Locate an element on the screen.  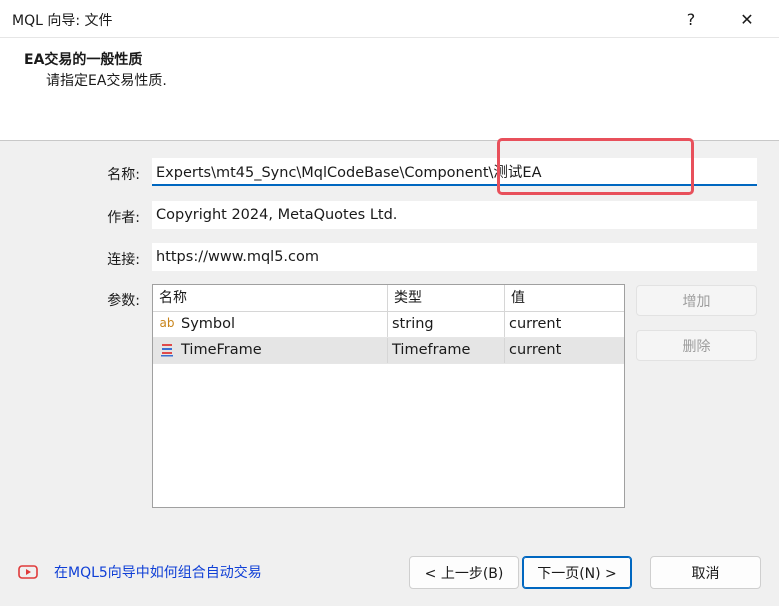
next-button: 下一页(N) > is located at coordinates (577, 572).